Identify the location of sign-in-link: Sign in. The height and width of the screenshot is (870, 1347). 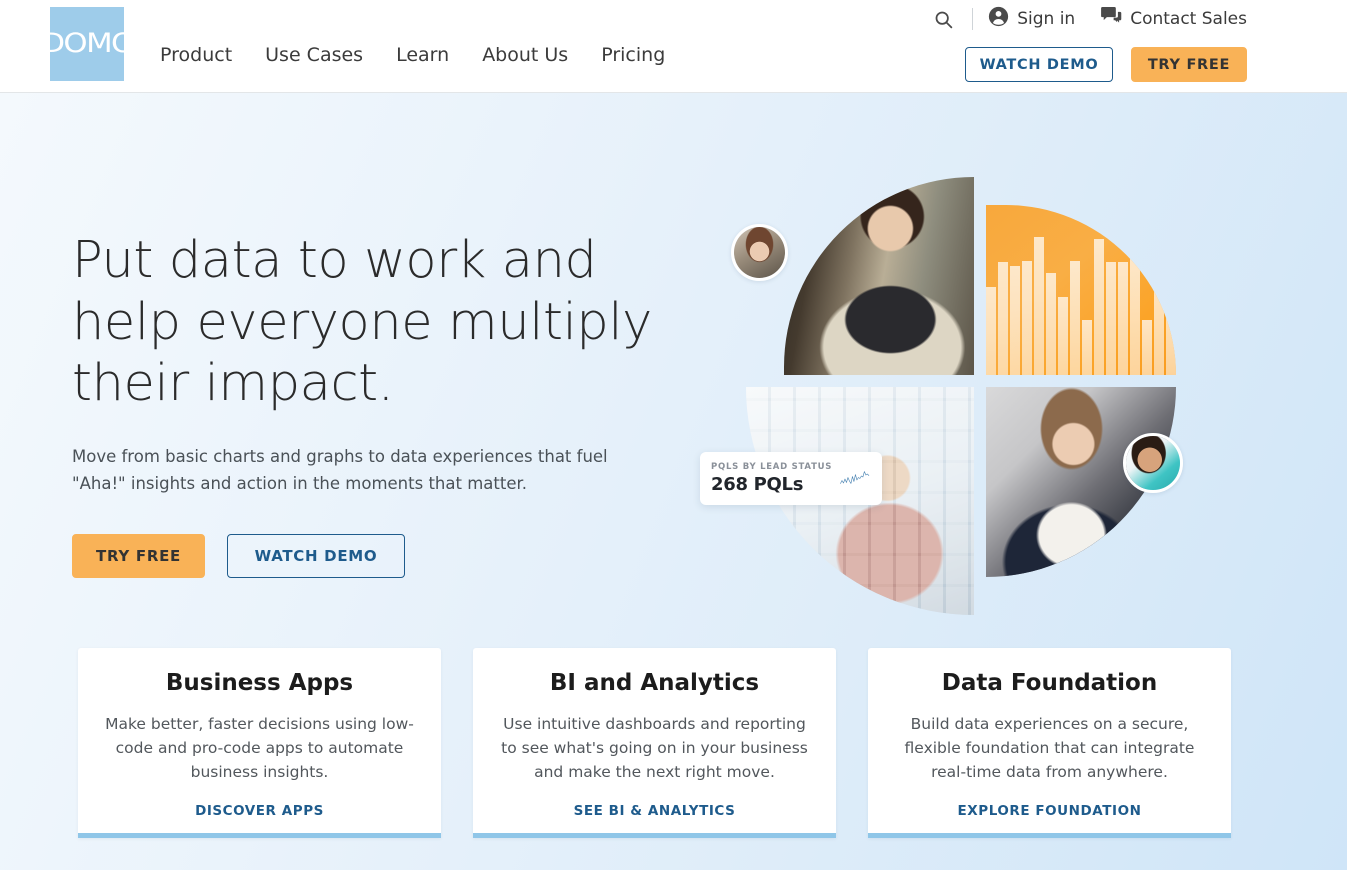
(1031, 19).